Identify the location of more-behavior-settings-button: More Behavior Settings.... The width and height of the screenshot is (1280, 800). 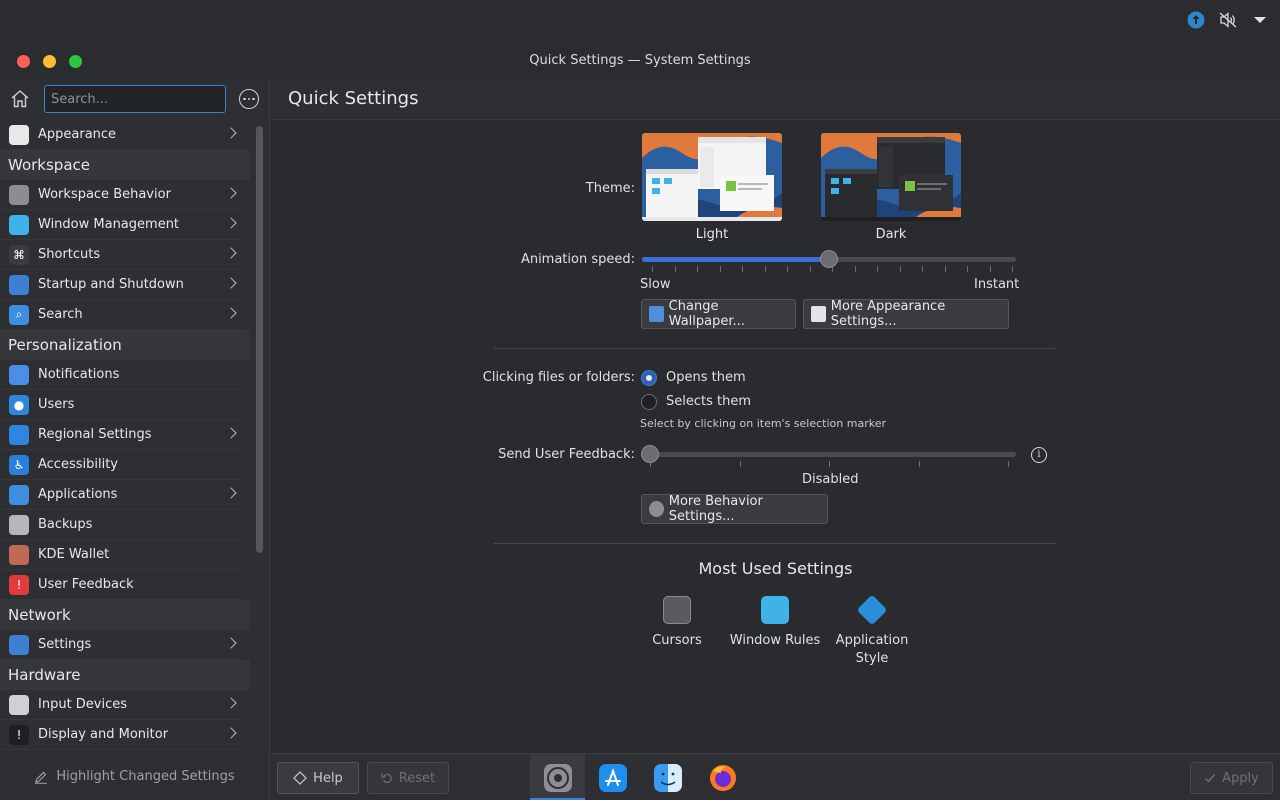
(734, 509).